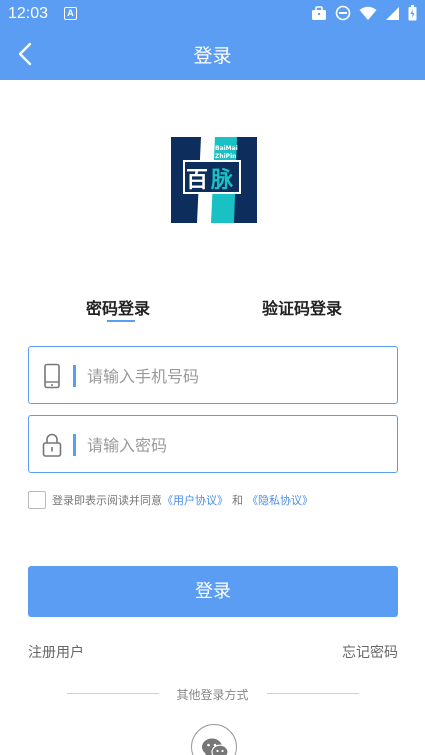  I want to click on register-link: 注册用户, so click(56, 652).